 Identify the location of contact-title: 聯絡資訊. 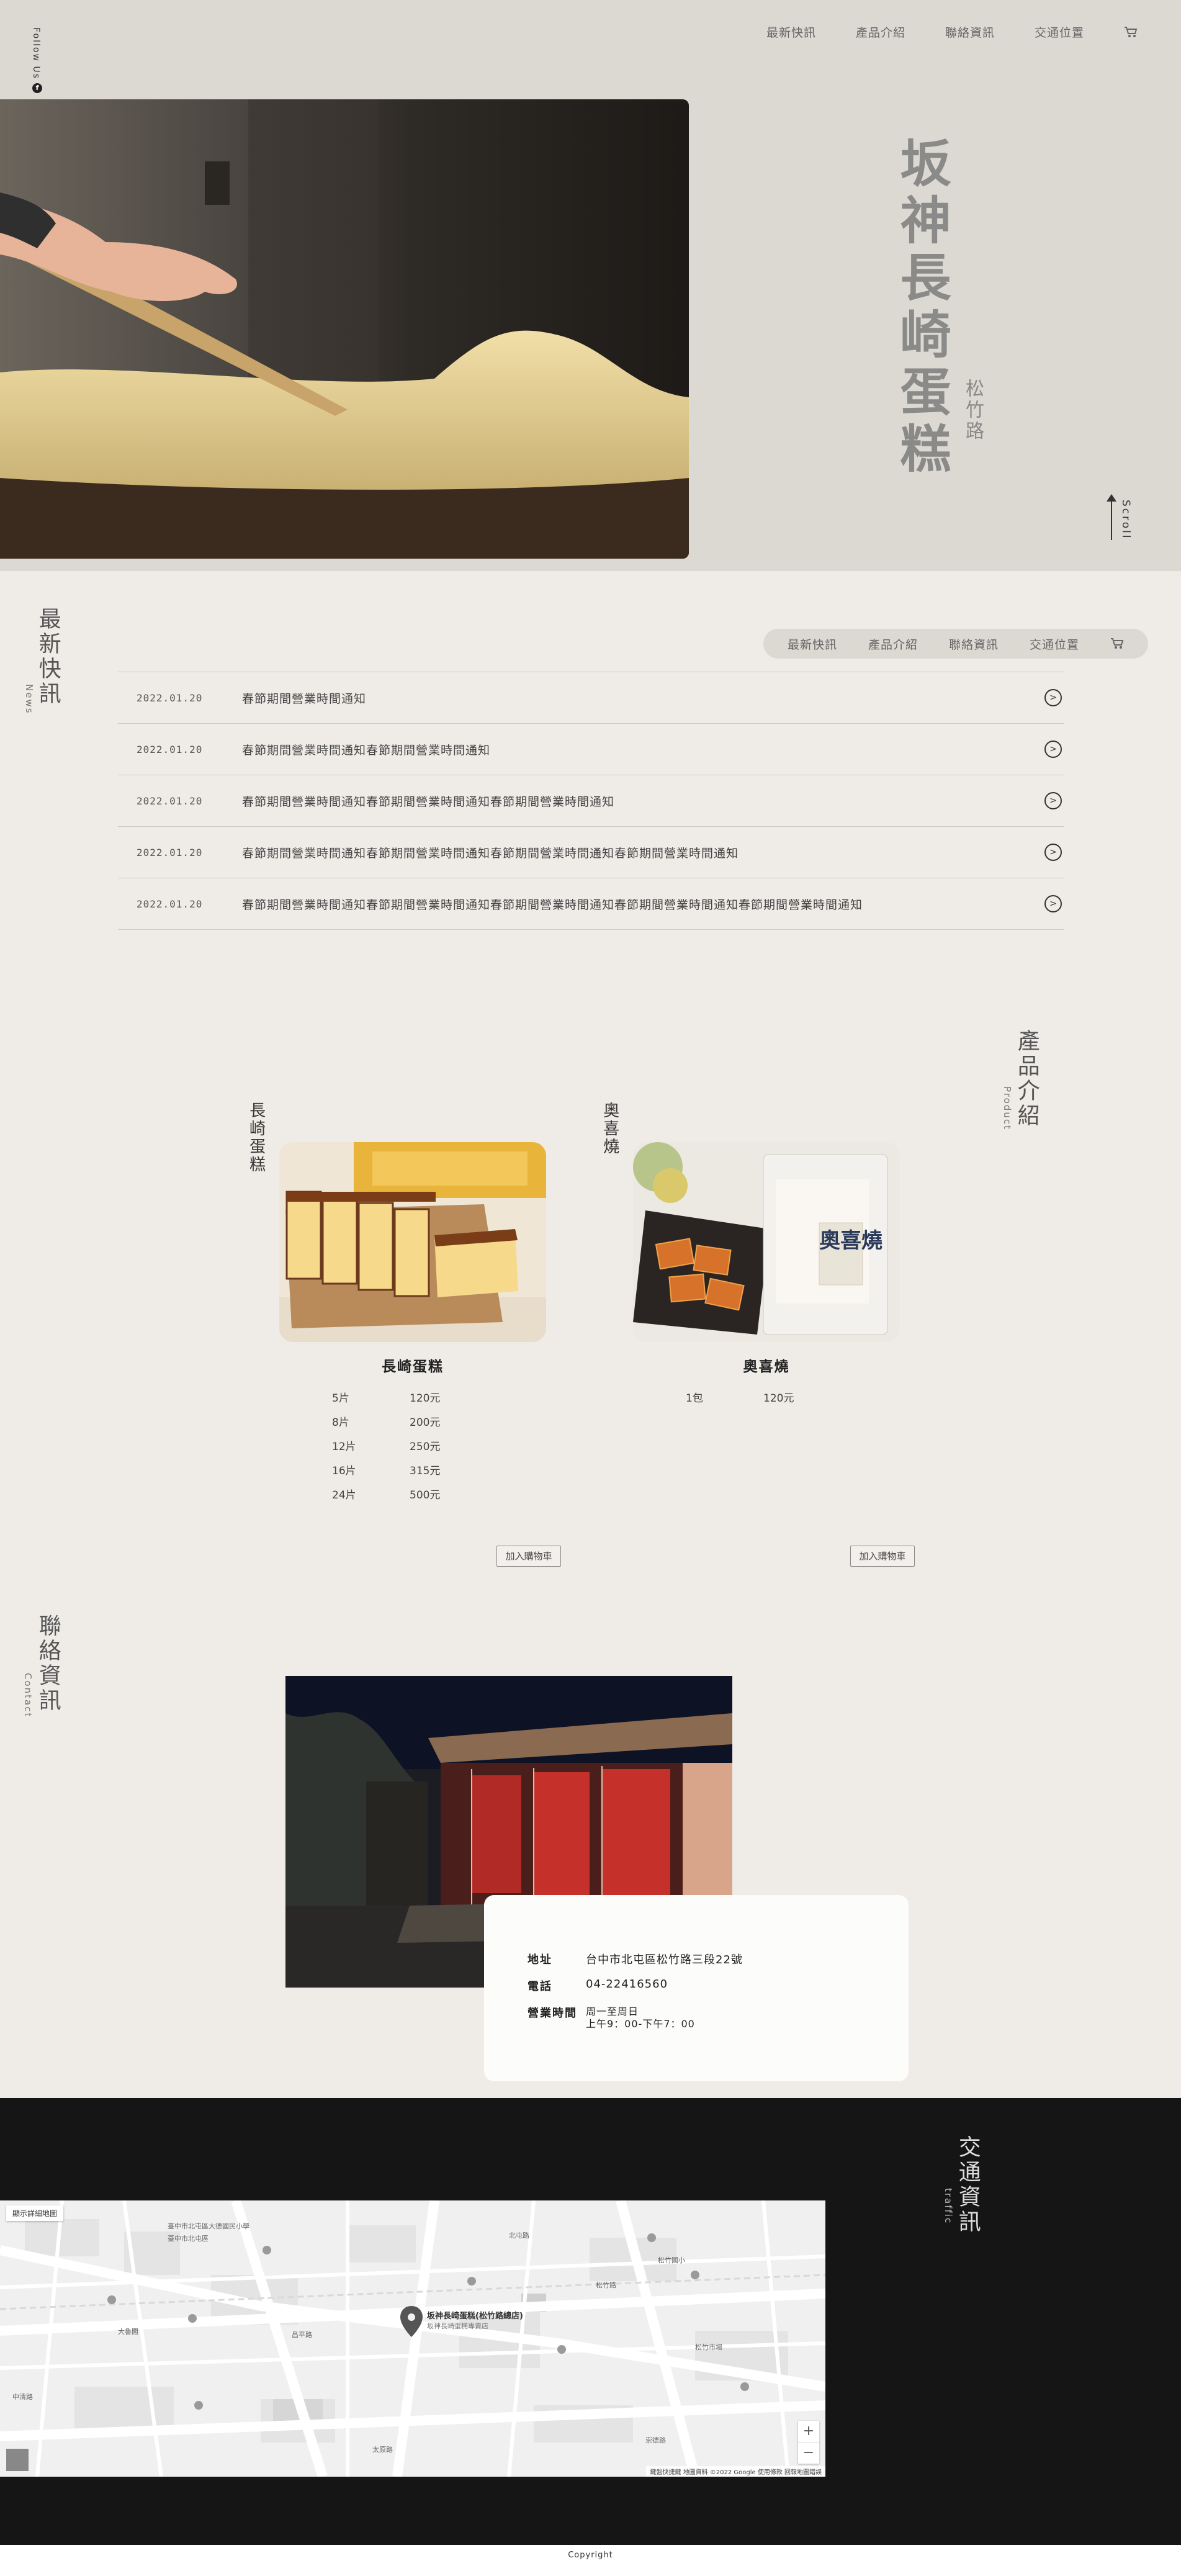
(48, 1663).